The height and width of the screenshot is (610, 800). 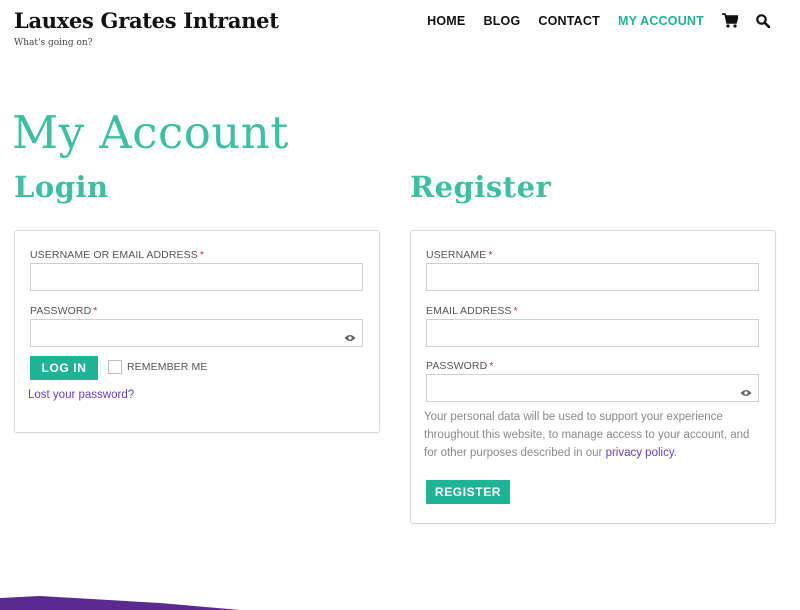 What do you see at coordinates (196, 333) in the screenshot?
I see `login-password-input` at bounding box center [196, 333].